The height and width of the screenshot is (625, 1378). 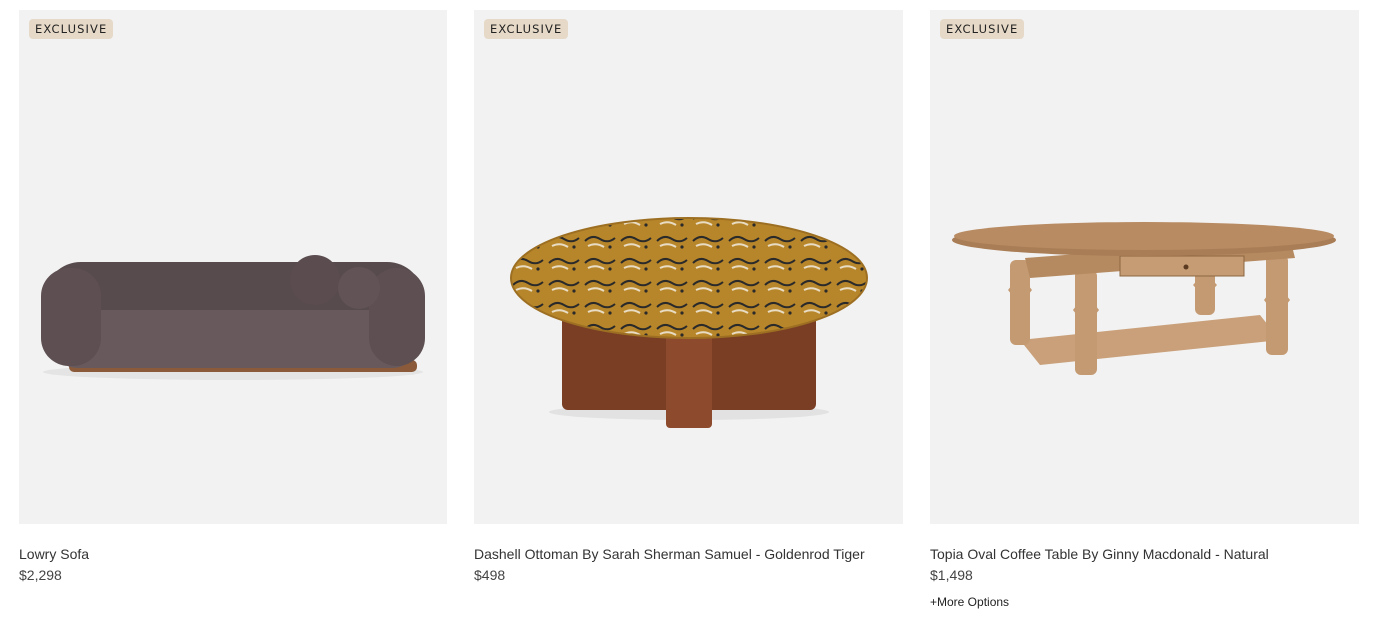 I want to click on product-price: $1,498, so click(x=951, y=575).